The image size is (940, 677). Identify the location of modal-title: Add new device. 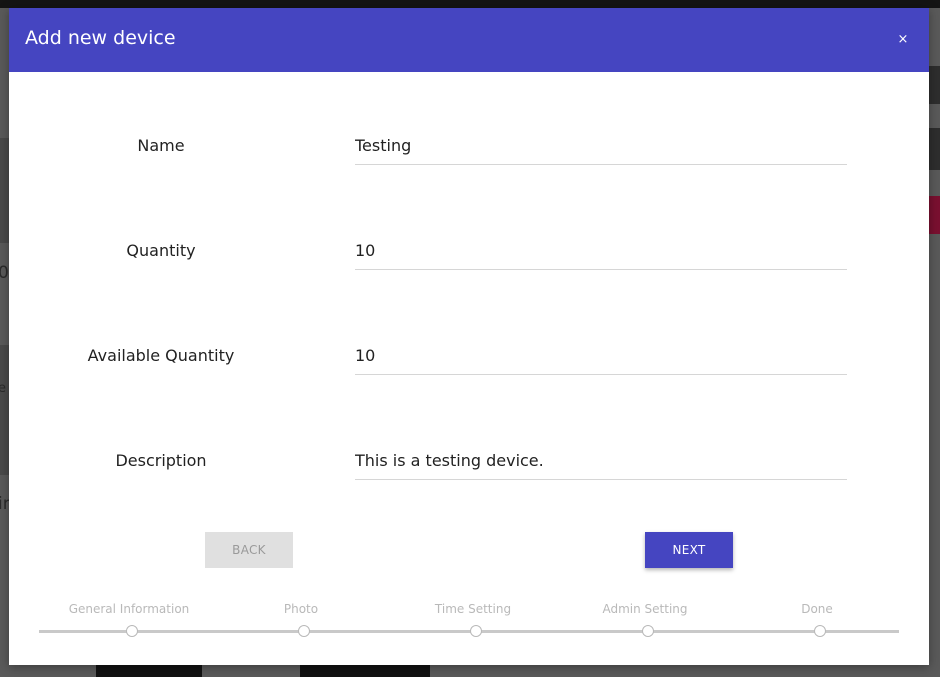
(100, 38).